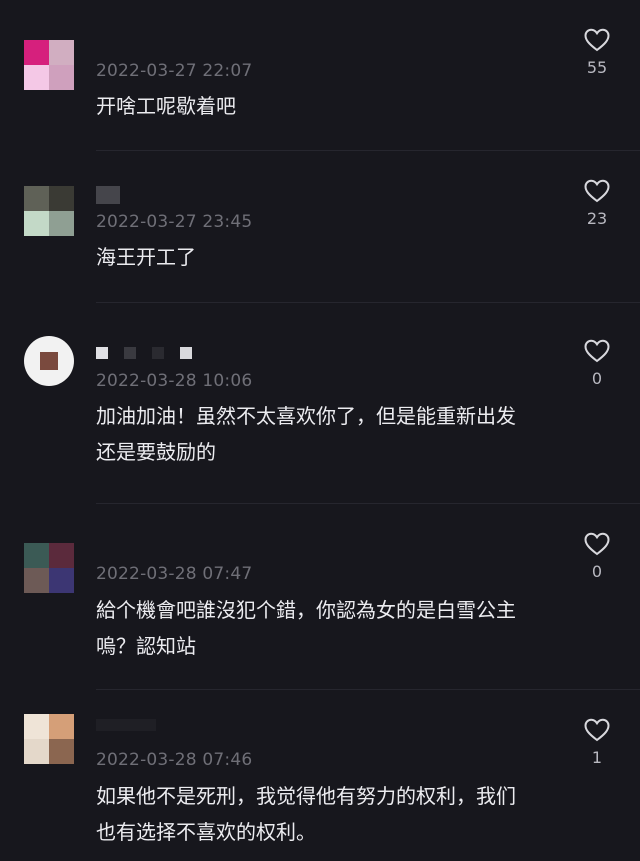 This screenshot has width=640, height=861. Describe the element at coordinates (597, 67) in the screenshot. I see `like-count: 55` at that location.